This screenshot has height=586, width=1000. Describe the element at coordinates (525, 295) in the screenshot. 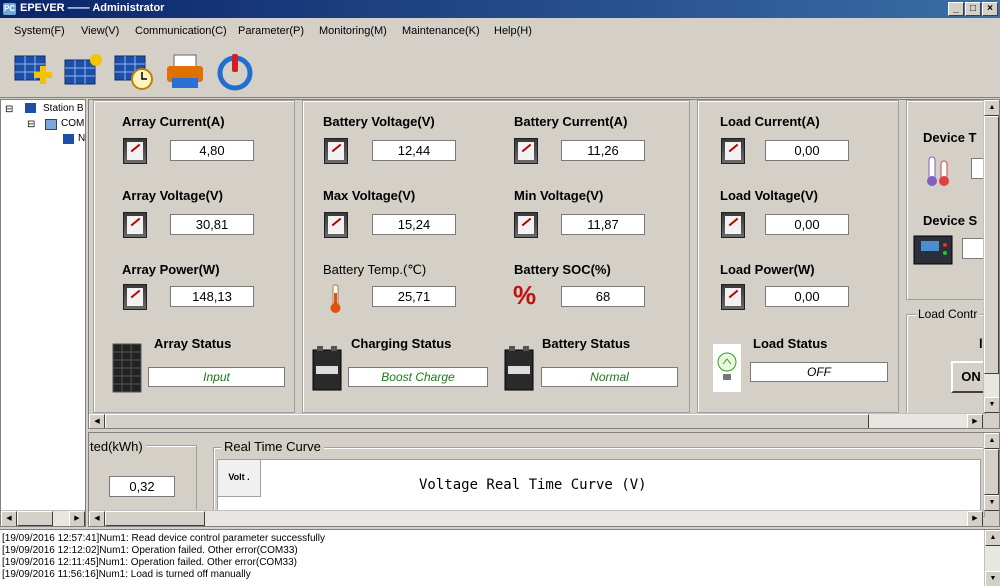

I see `percent-icon: %` at that location.